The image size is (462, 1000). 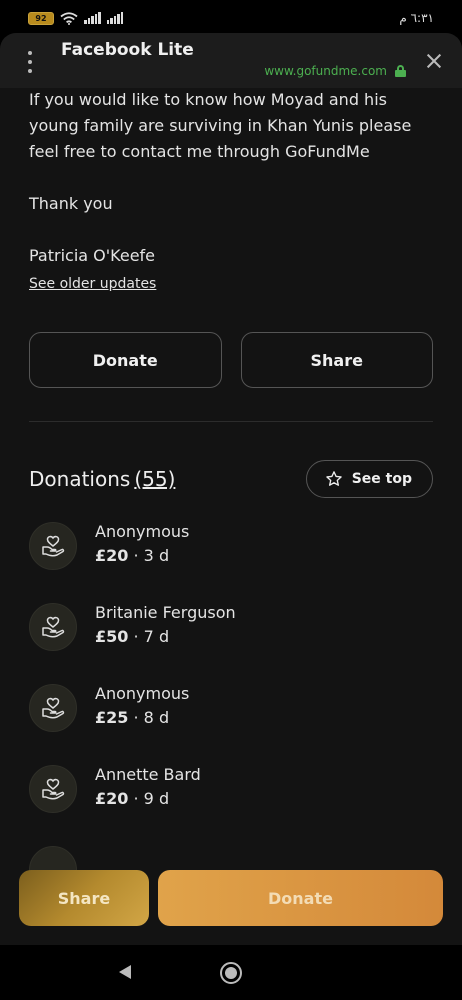 What do you see at coordinates (71, 203) in the screenshot?
I see `update-thanks: Thank you` at bounding box center [71, 203].